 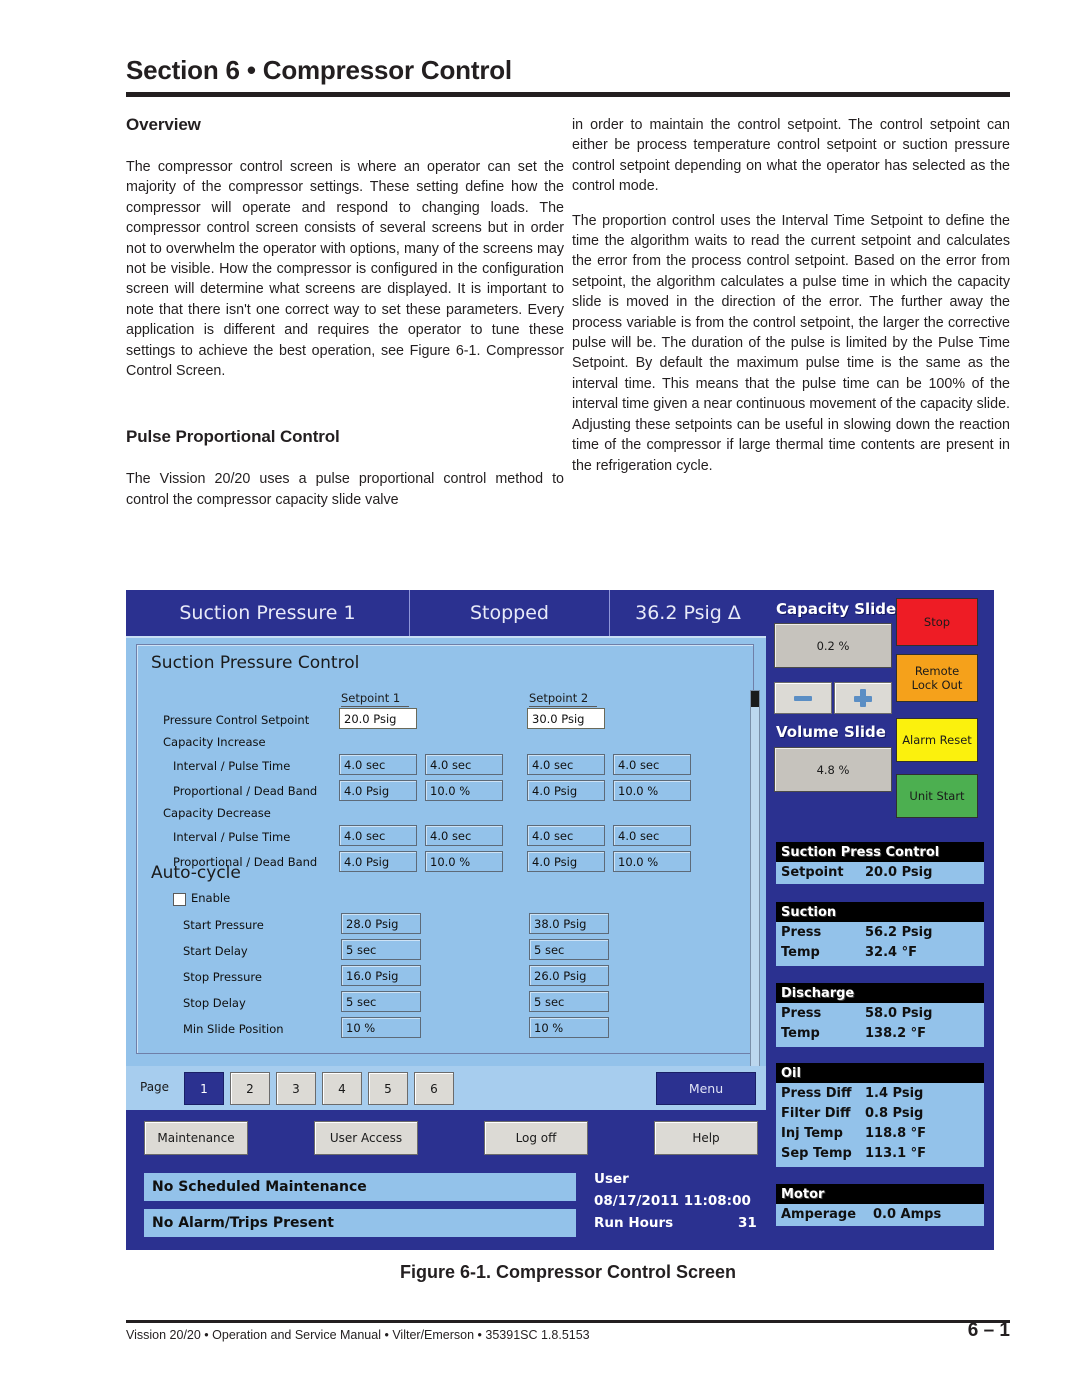 I want to click on readout-value: 0.0 Amps, so click(x=907, y=1214).